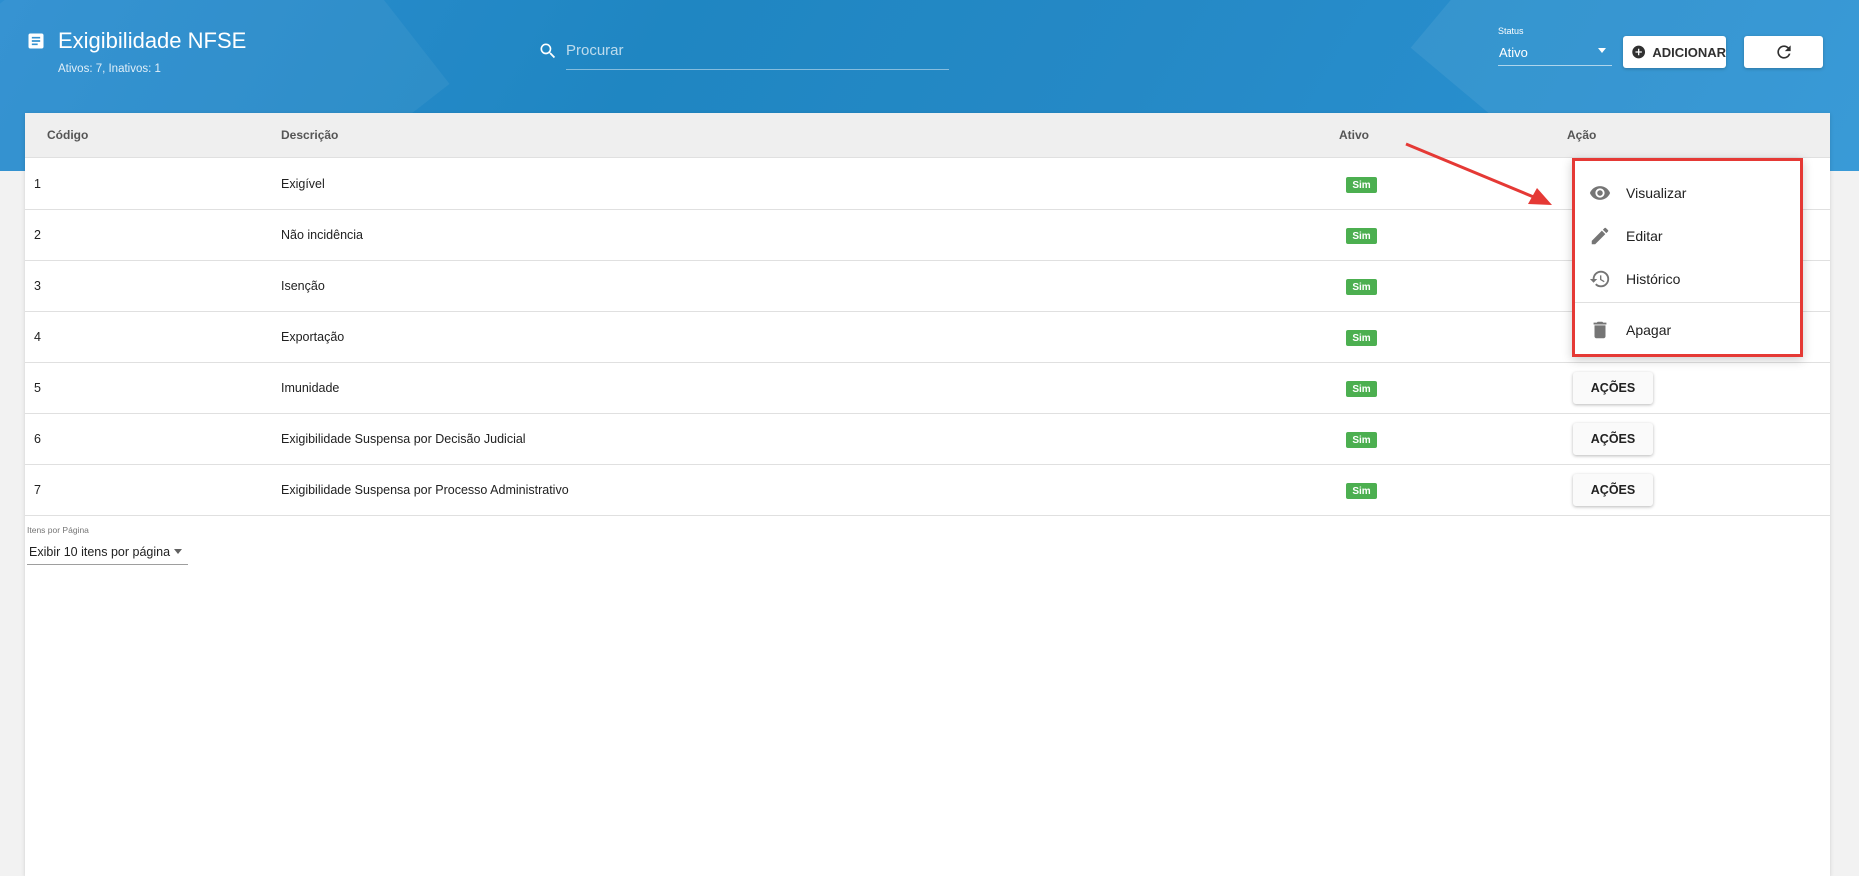 The image size is (1859, 876). I want to click on page-title: Exigibilidade NFSE, so click(152, 40).